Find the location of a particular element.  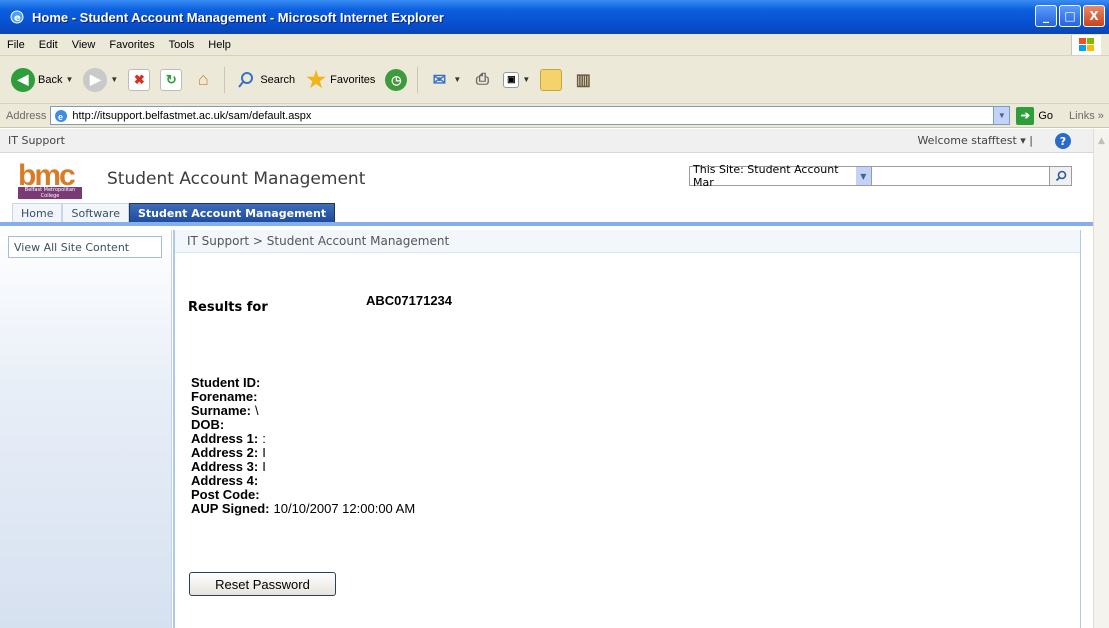

links-button: Links » is located at coordinates (1086, 116).